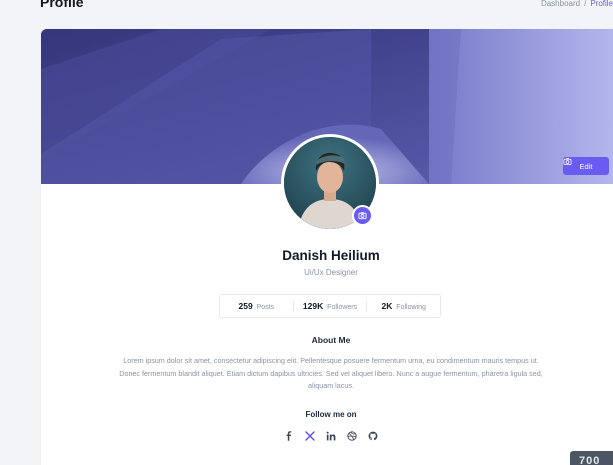 Image resolution: width=613 pixels, height=465 pixels. What do you see at coordinates (331, 255) in the screenshot?
I see `profile-name: Danish Heilium` at bounding box center [331, 255].